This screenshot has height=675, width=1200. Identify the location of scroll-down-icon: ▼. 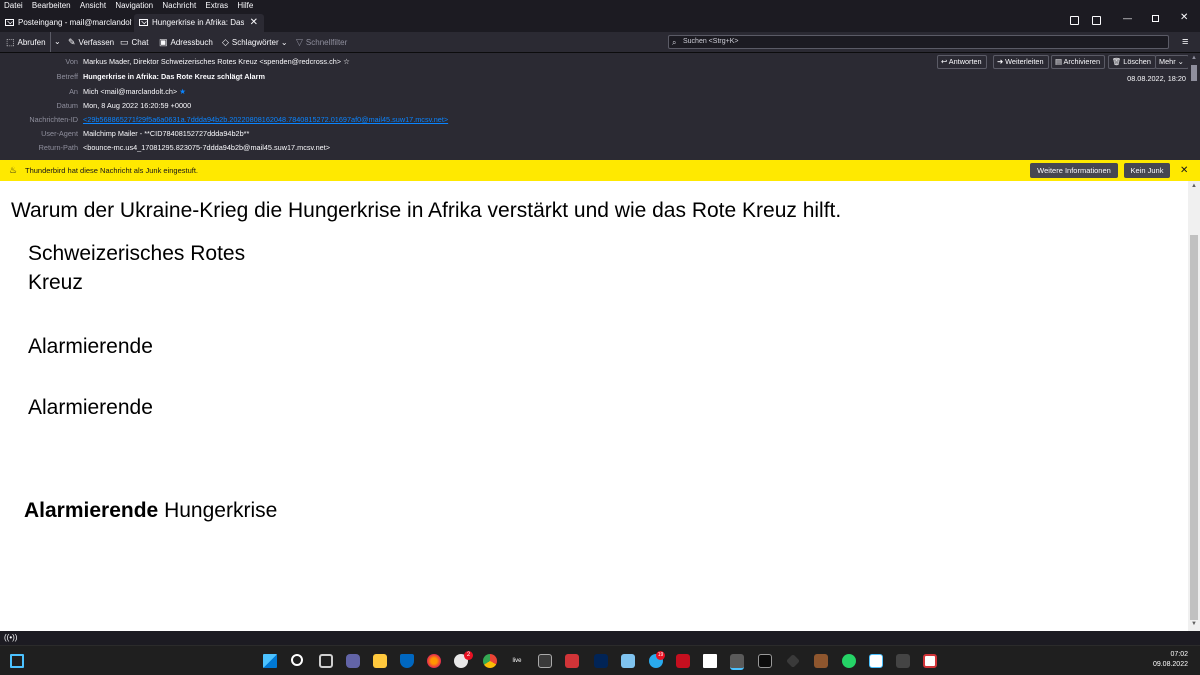
(1194, 624).